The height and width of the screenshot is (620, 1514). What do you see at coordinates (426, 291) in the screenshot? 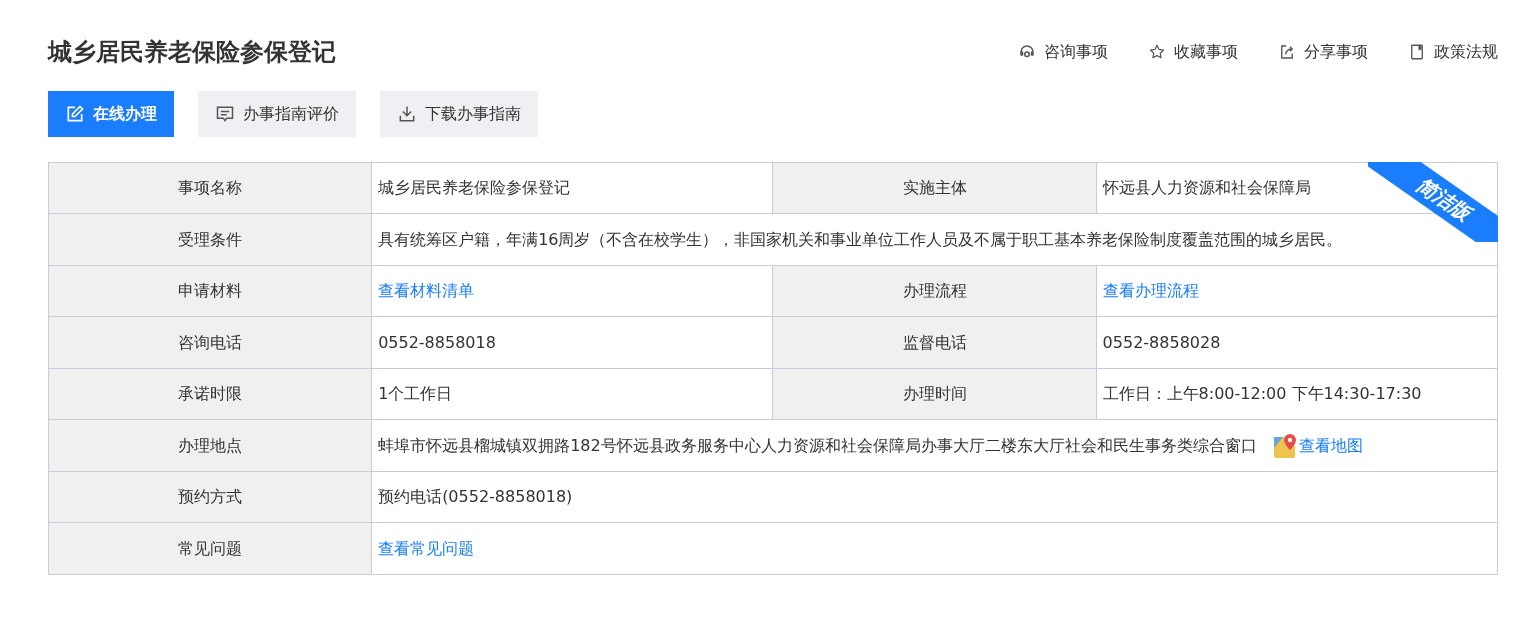
I see `view-link: 查看材料清单` at bounding box center [426, 291].